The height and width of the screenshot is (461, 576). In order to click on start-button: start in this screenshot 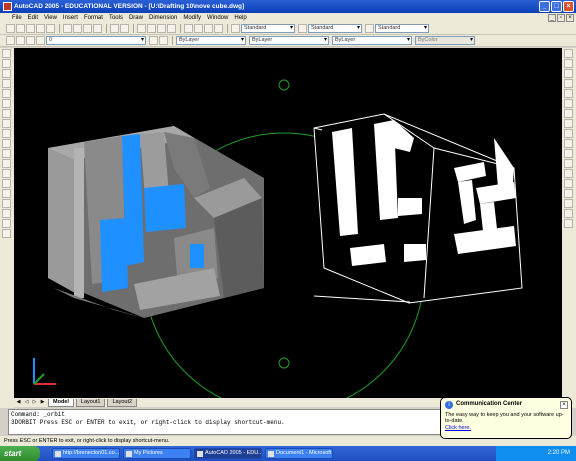, I will do `click(20, 453)`.